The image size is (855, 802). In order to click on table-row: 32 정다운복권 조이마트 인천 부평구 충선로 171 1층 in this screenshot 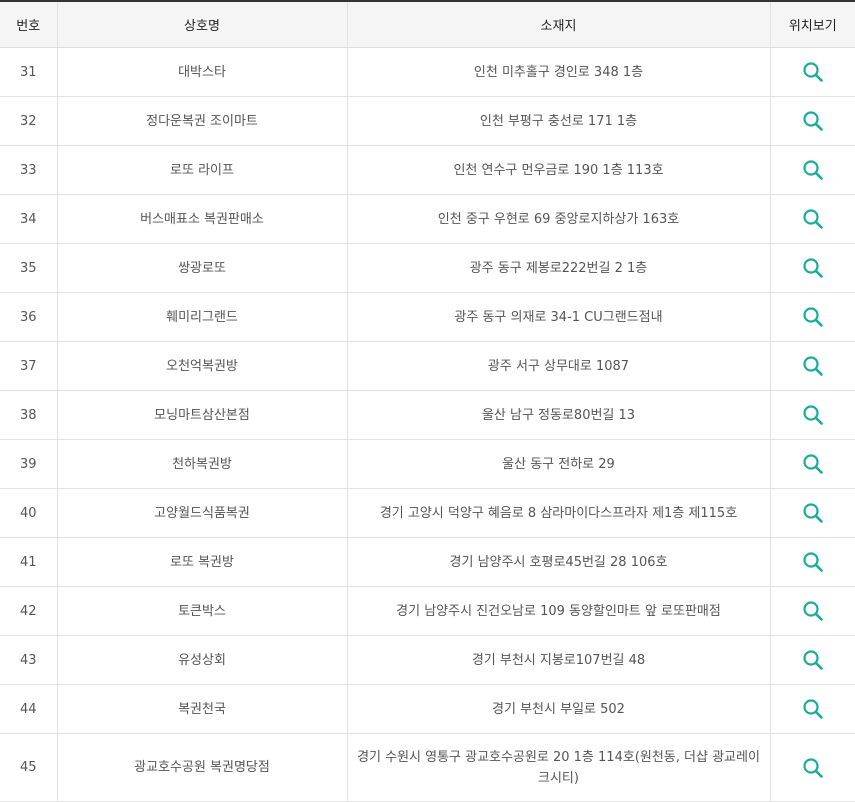, I will do `click(427, 121)`.